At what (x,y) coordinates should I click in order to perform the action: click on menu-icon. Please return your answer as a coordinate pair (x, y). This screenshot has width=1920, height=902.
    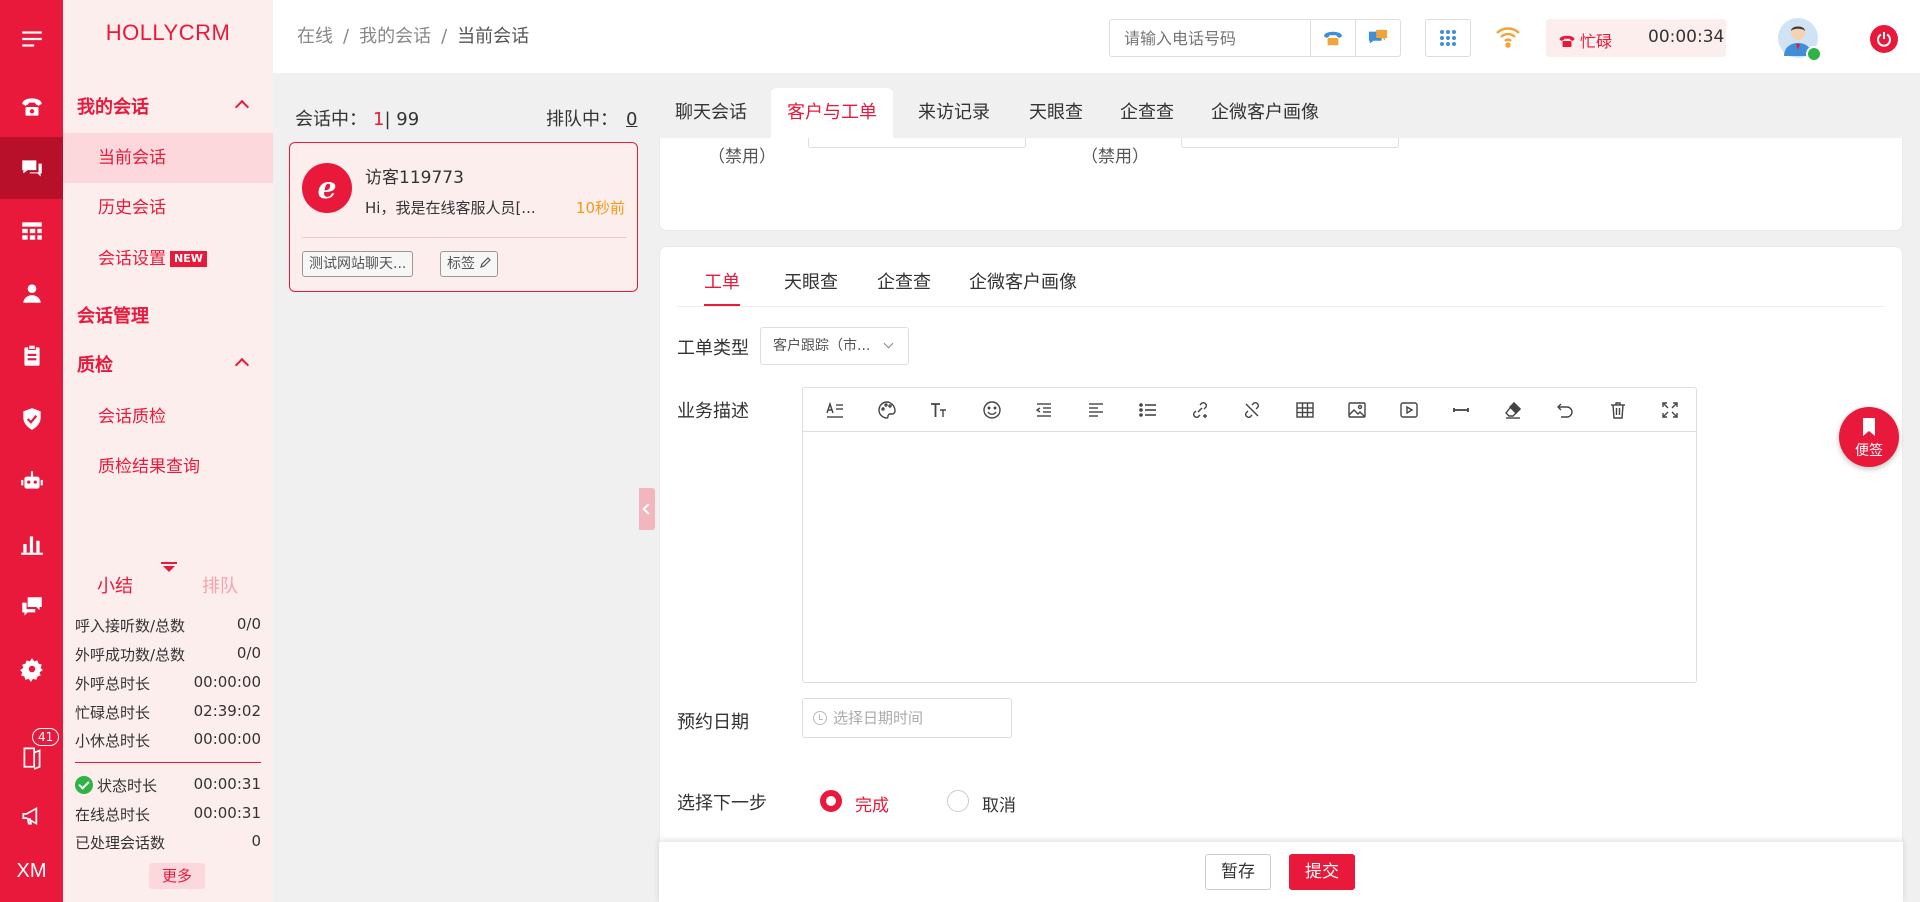
    Looking at the image, I should click on (31, 39).